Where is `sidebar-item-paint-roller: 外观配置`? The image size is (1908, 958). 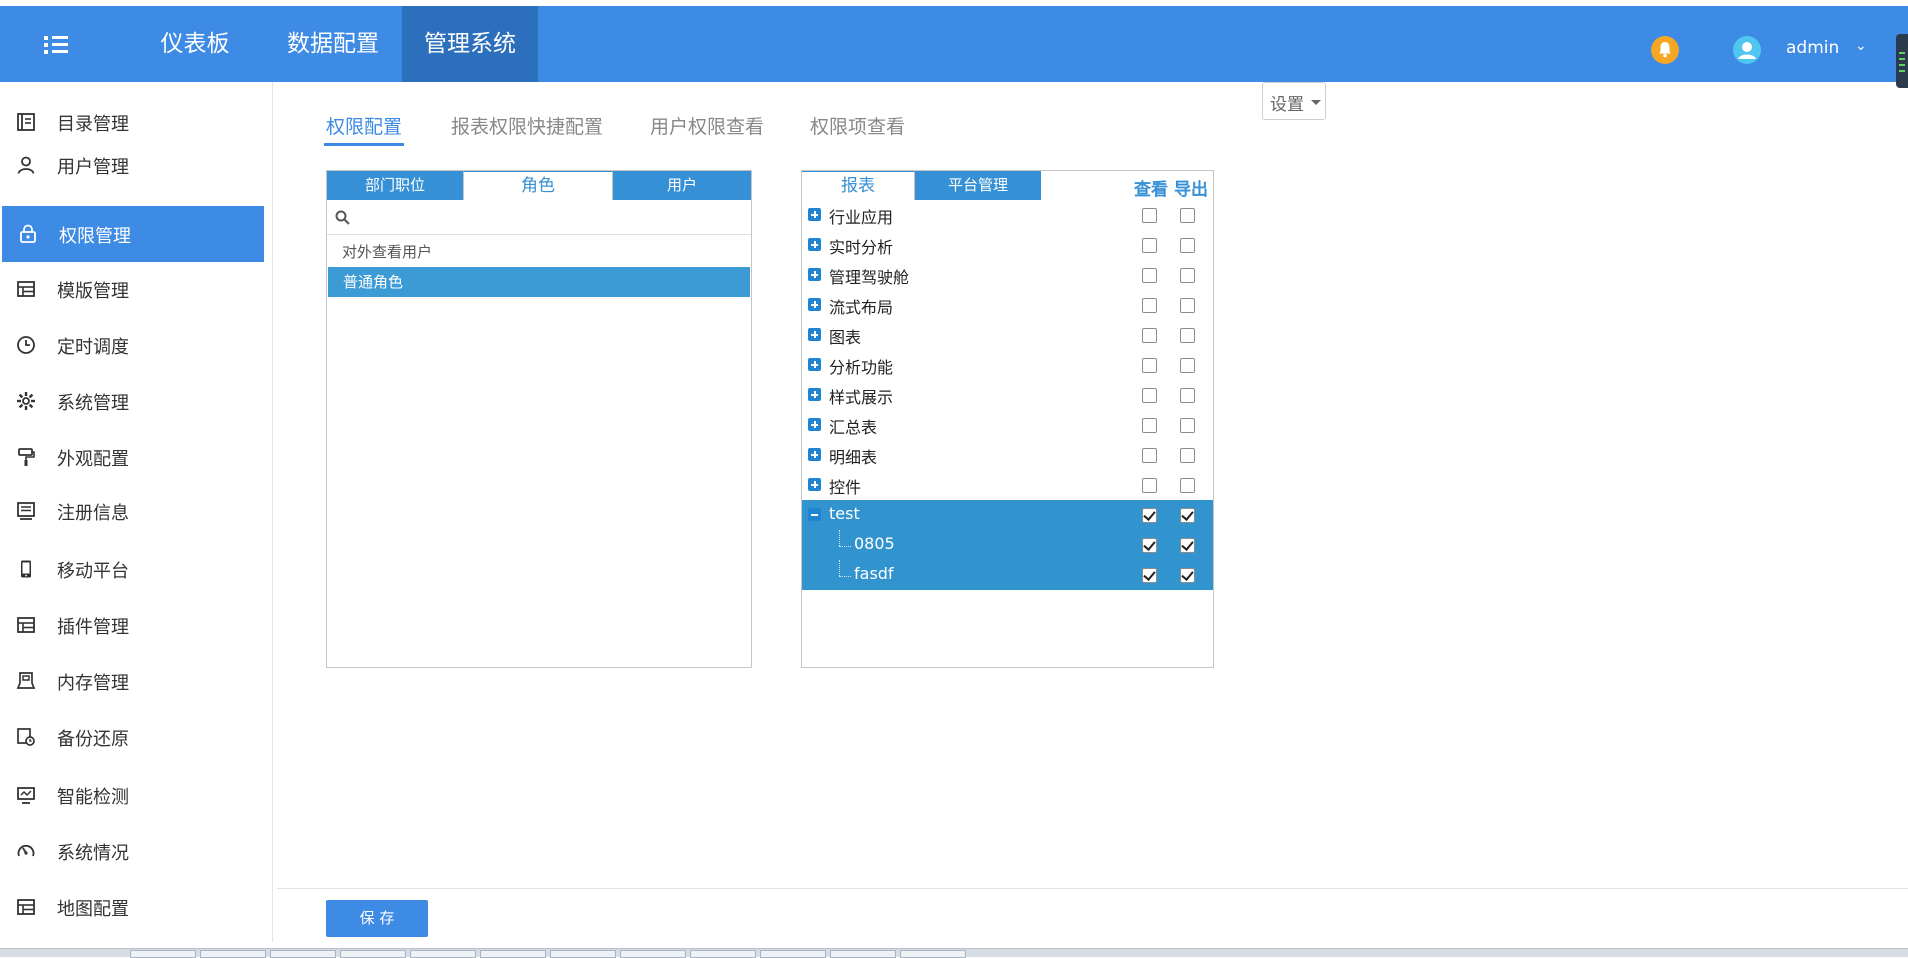 sidebar-item-paint-roller: 外观配置 is located at coordinates (131, 457).